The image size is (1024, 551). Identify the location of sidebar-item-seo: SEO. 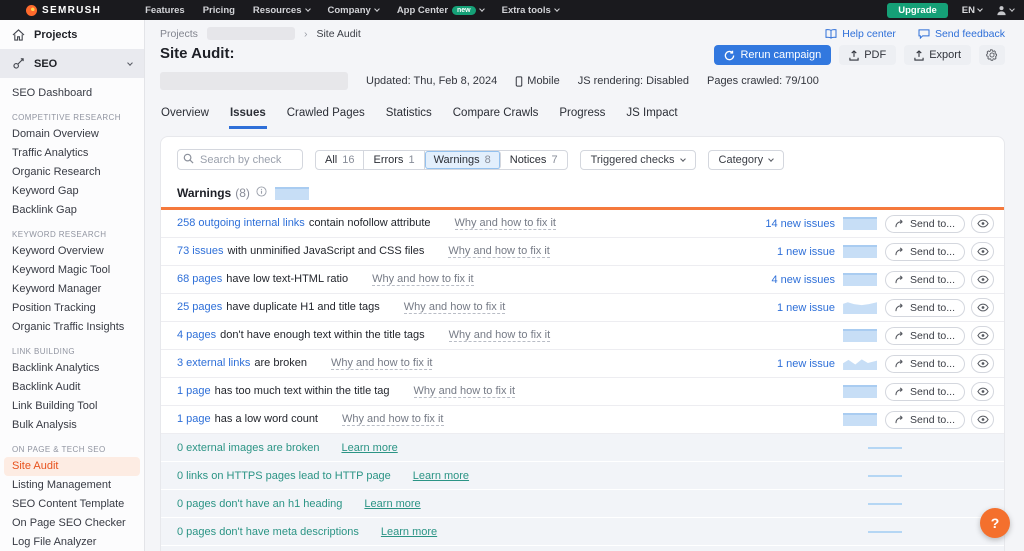
(72, 63).